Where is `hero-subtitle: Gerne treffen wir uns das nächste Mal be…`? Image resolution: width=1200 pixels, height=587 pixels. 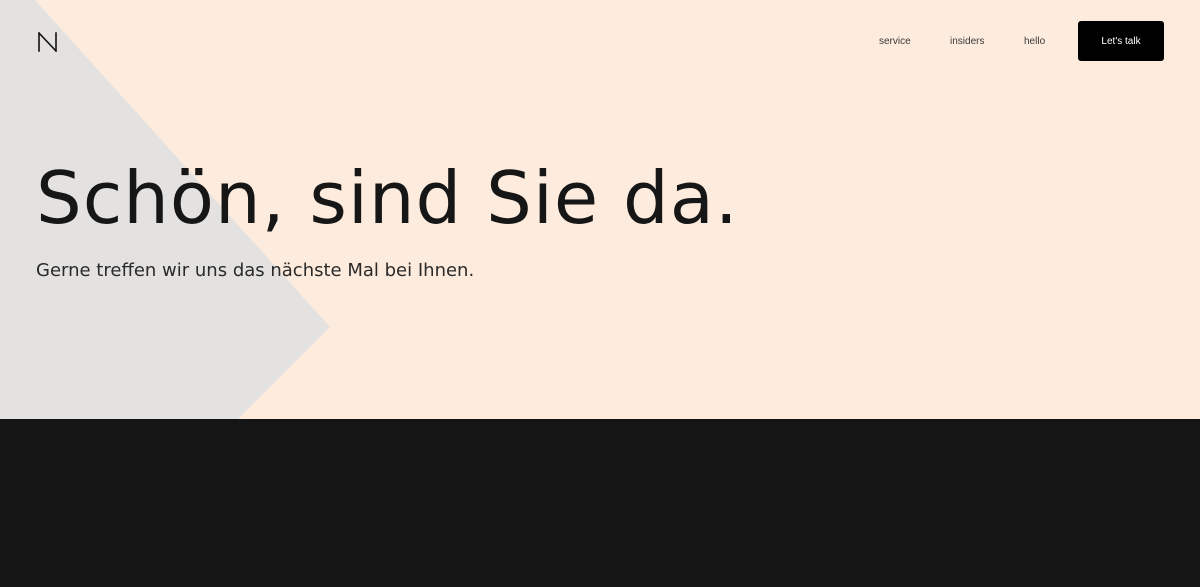
hero-subtitle: Gerne treffen wir uns das nächste Mal be… is located at coordinates (255, 270).